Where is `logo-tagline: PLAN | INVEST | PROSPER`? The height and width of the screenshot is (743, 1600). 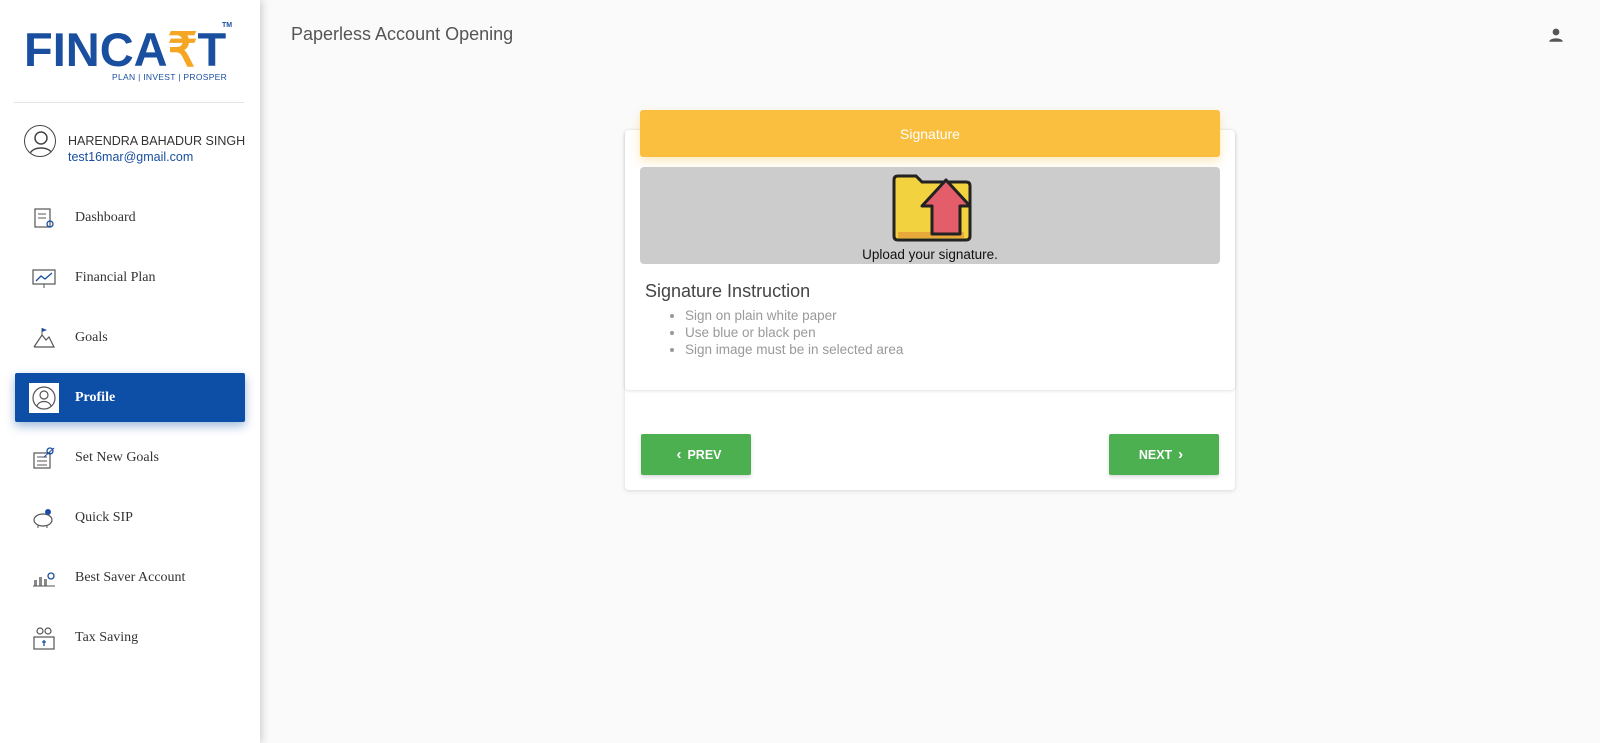
logo-tagline: PLAN | INVEST | PROSPER is located at coordinates (170, 77).